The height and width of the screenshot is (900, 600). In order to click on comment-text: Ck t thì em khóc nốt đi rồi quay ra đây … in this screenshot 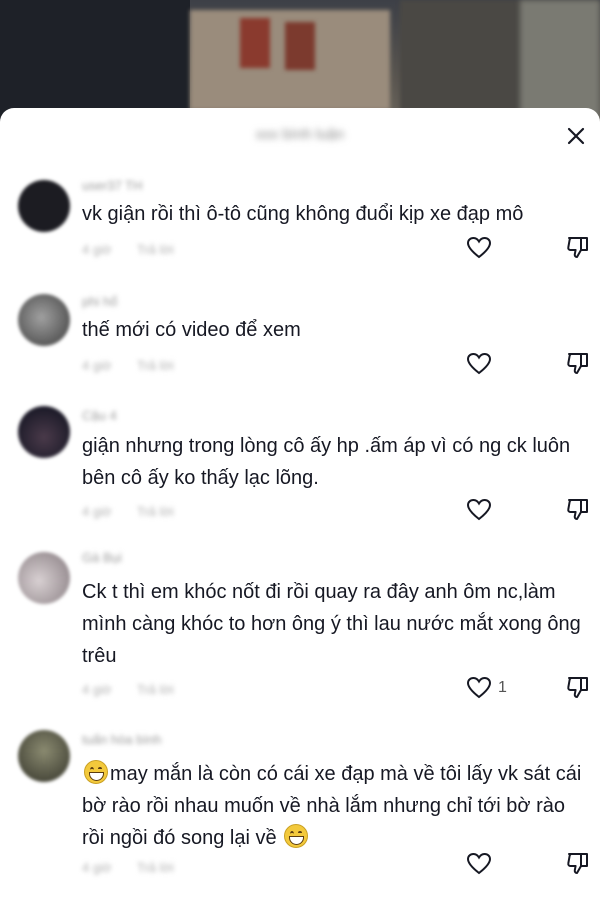, I will do `click(331, 624)`.